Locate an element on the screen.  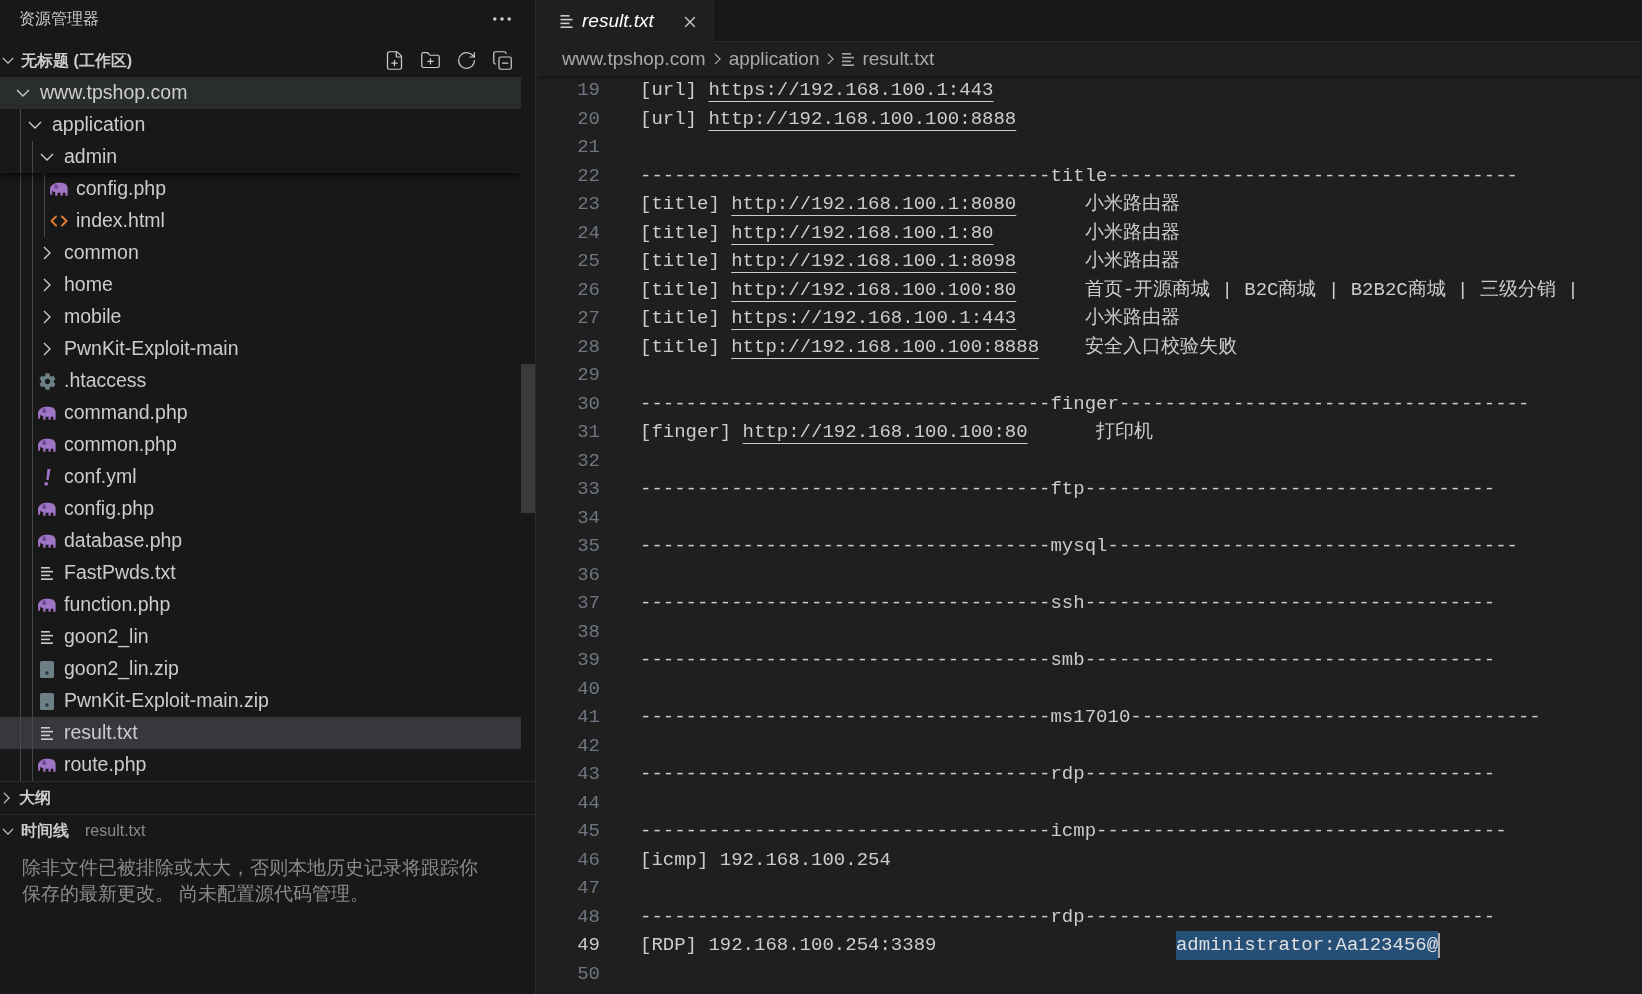
text-cursor-icon is located at coordinates (1439, 945).